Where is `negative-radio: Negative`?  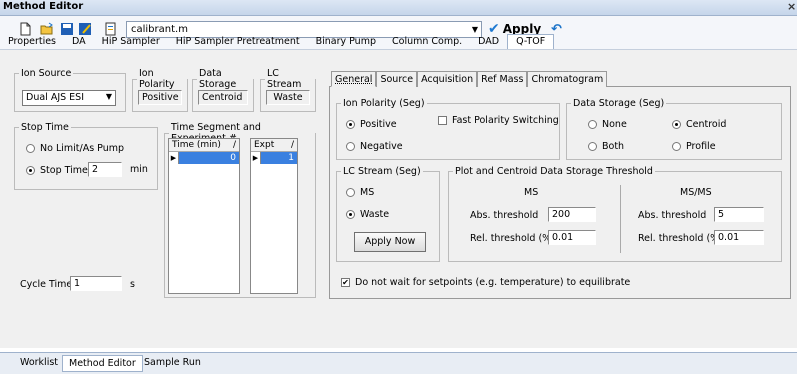 negative-radio: Negative is located at coordinates (374, 146).